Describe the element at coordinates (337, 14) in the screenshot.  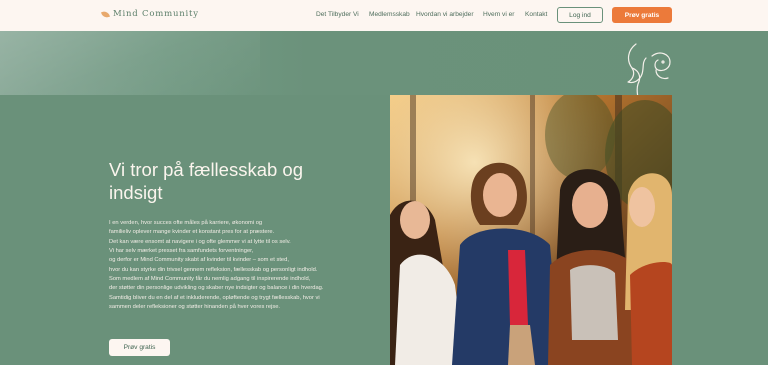
I see `nav-item-offerings: Det Tilbyder Vi` at that location.